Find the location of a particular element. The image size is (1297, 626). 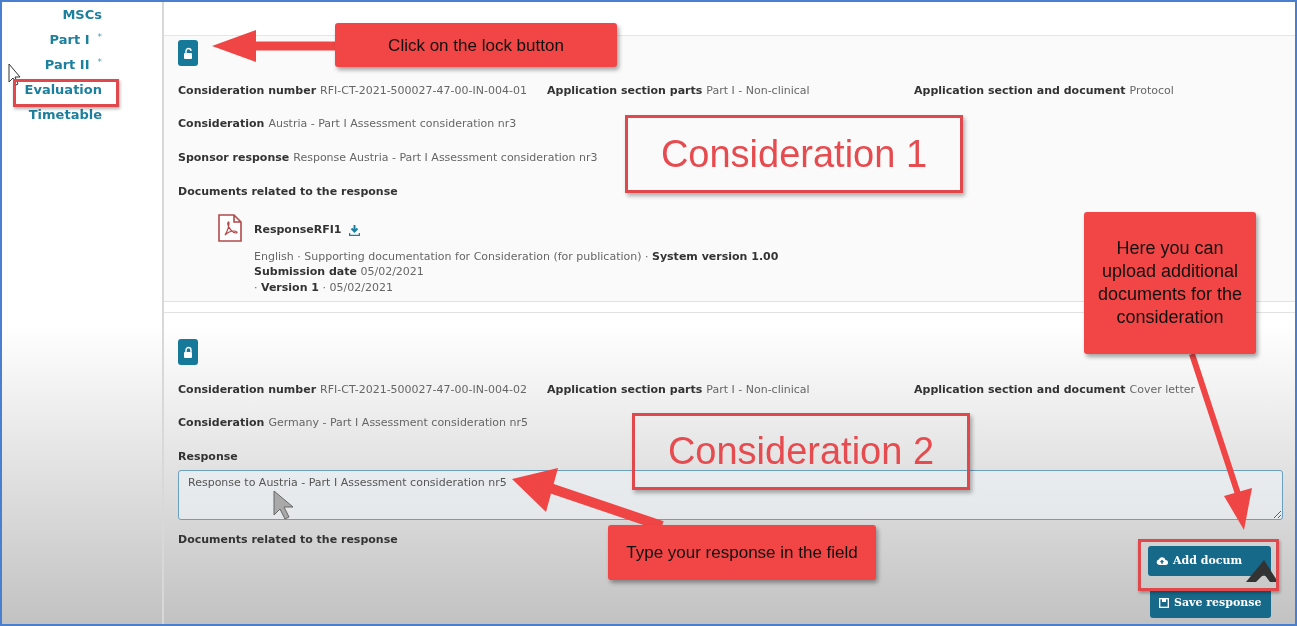

response-field: Response to Austria - Part I Assessment consideration nr5 is located at coordinates (730, 494).